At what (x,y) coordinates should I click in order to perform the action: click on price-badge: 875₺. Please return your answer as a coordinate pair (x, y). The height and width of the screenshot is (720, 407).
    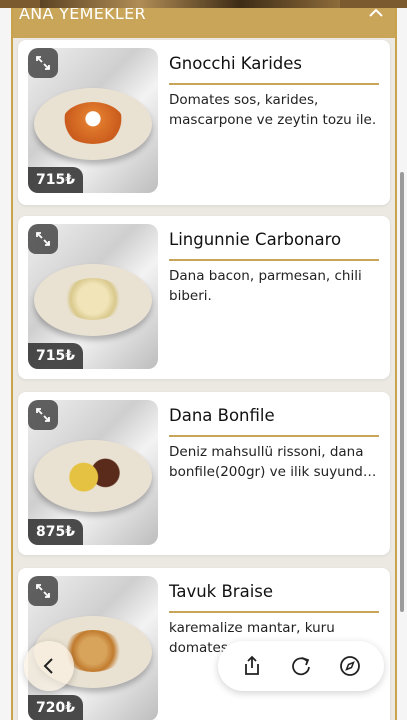
    Looking at the image, I should click on (55, 532).